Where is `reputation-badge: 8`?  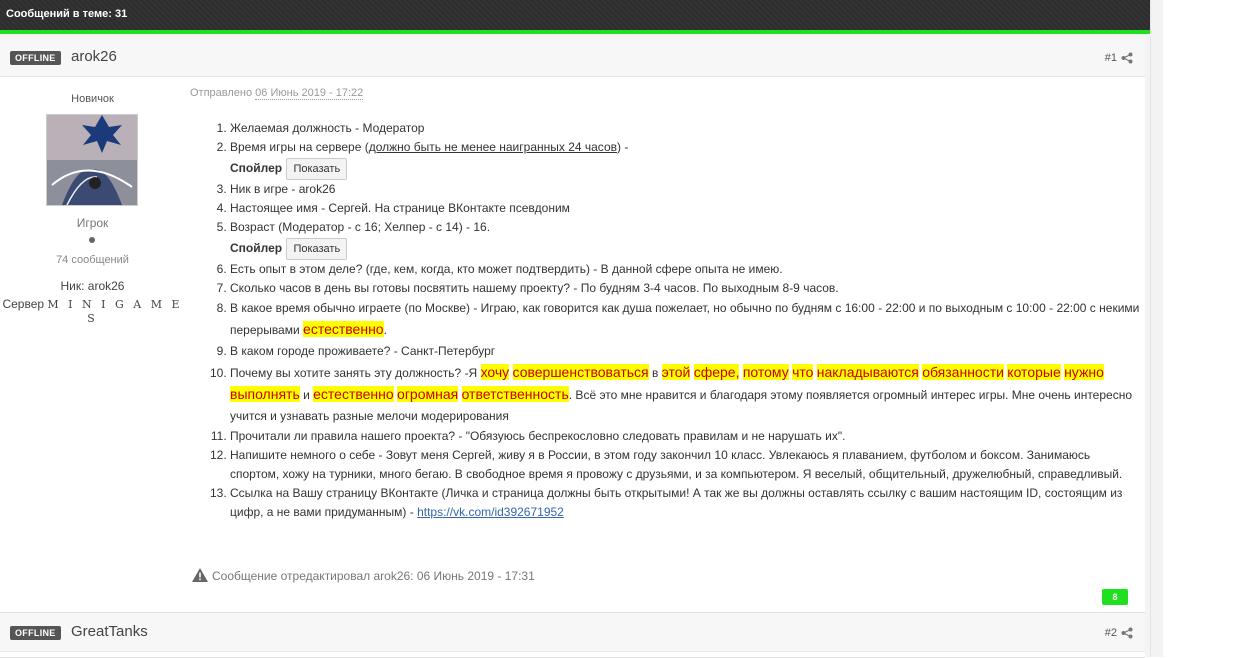 reputation-badge: 8 is located at coordinates (1115, 597).